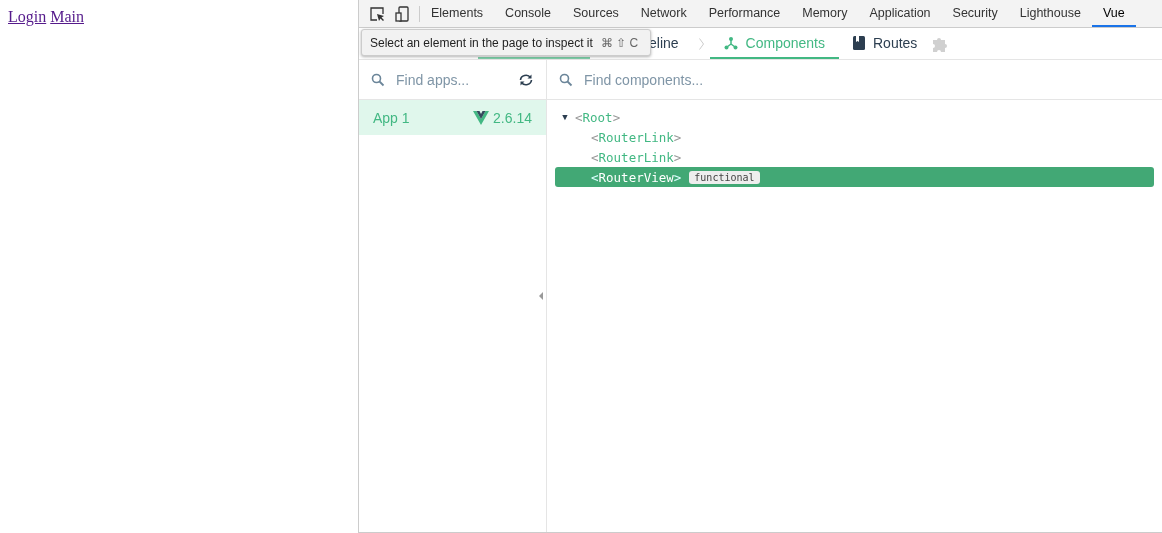  I want to click on app-name: App 1, so click(392, 117).